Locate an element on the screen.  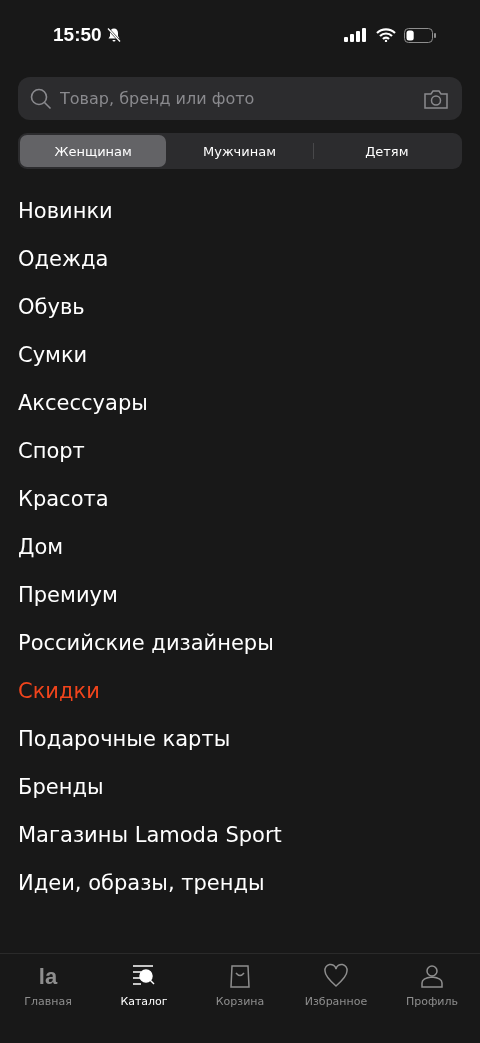
tab-bar-item: la Главная is located at coordinates (48, 984).